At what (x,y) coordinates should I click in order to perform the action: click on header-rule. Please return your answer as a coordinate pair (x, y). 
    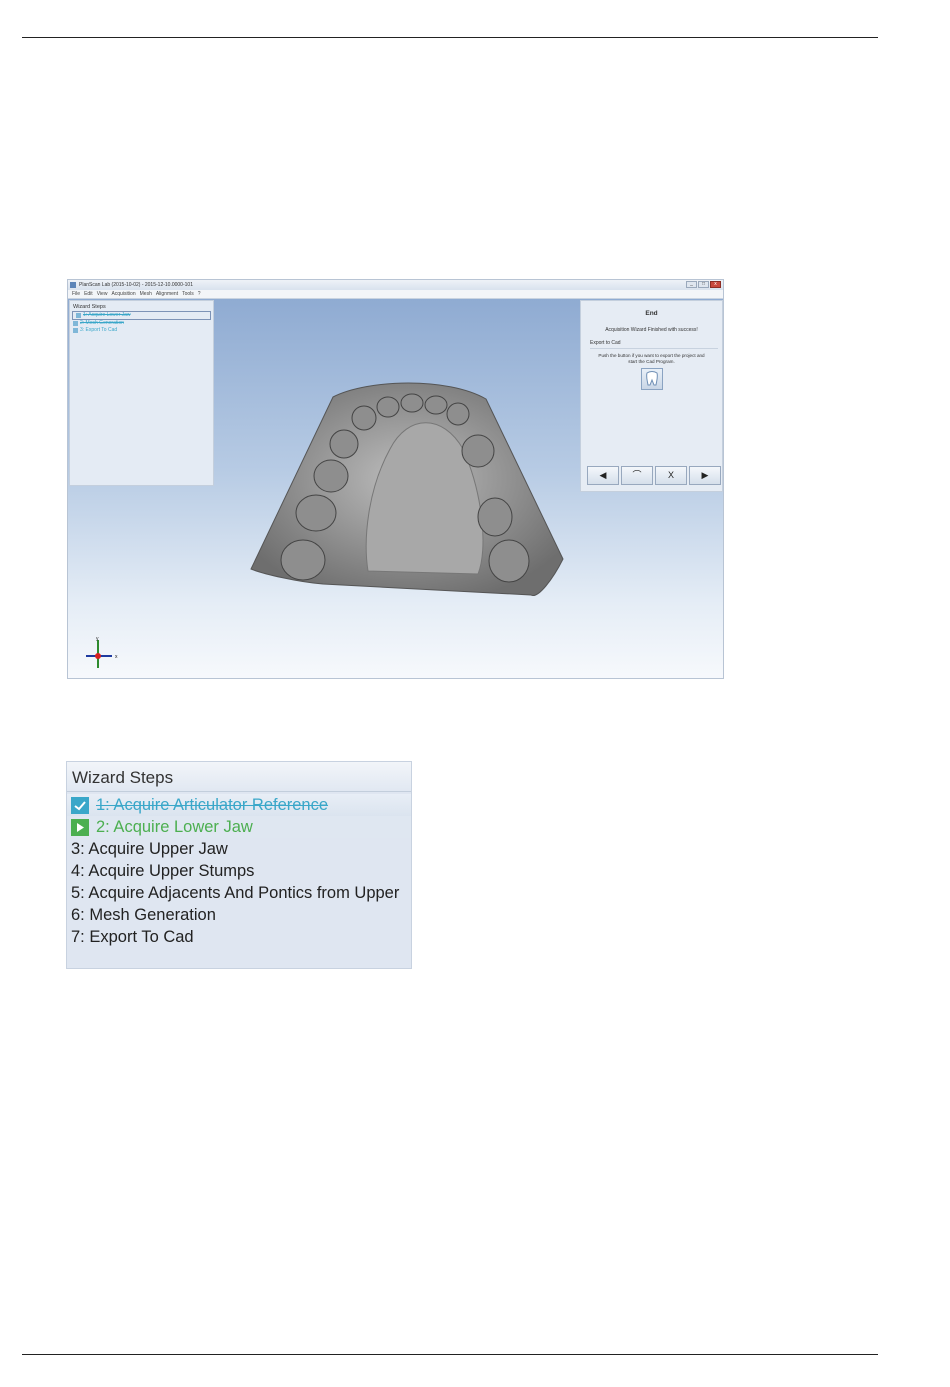
    Looking at the image, I should click on (450, 37).